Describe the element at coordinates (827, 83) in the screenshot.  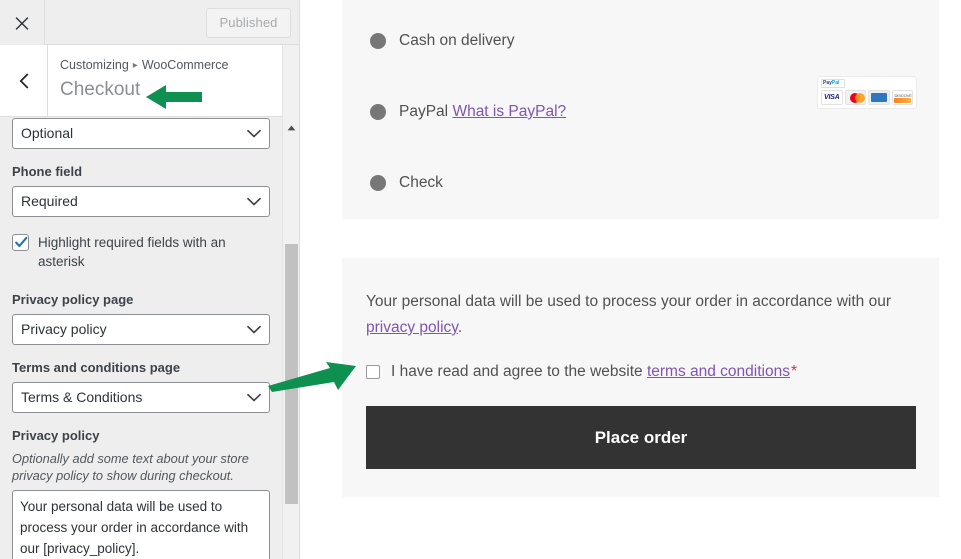
I see `paypal-brand-pay: Pay` at that location.